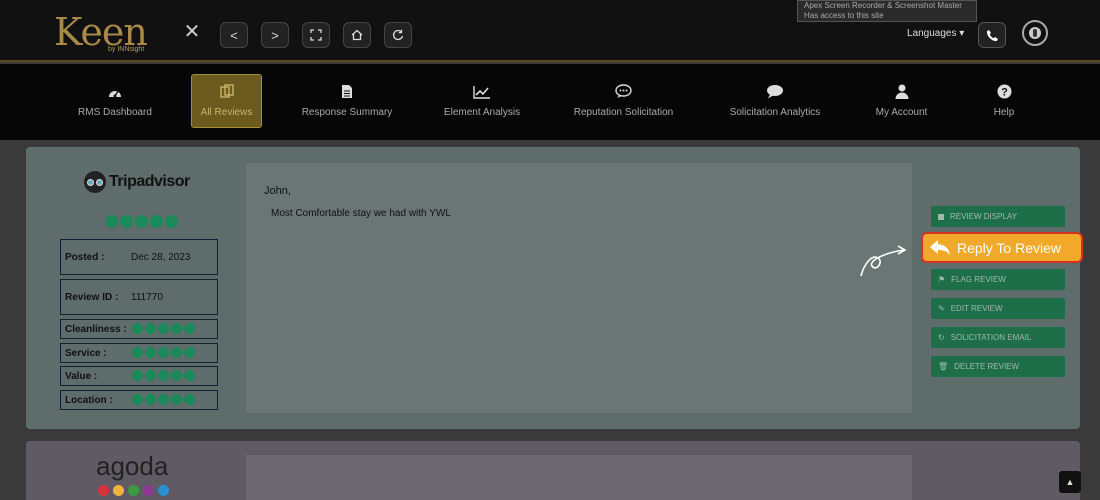 The height and width of the screenshot is (500, 1100). I want to click on chevron-left-icon: <, so click(234, 35).